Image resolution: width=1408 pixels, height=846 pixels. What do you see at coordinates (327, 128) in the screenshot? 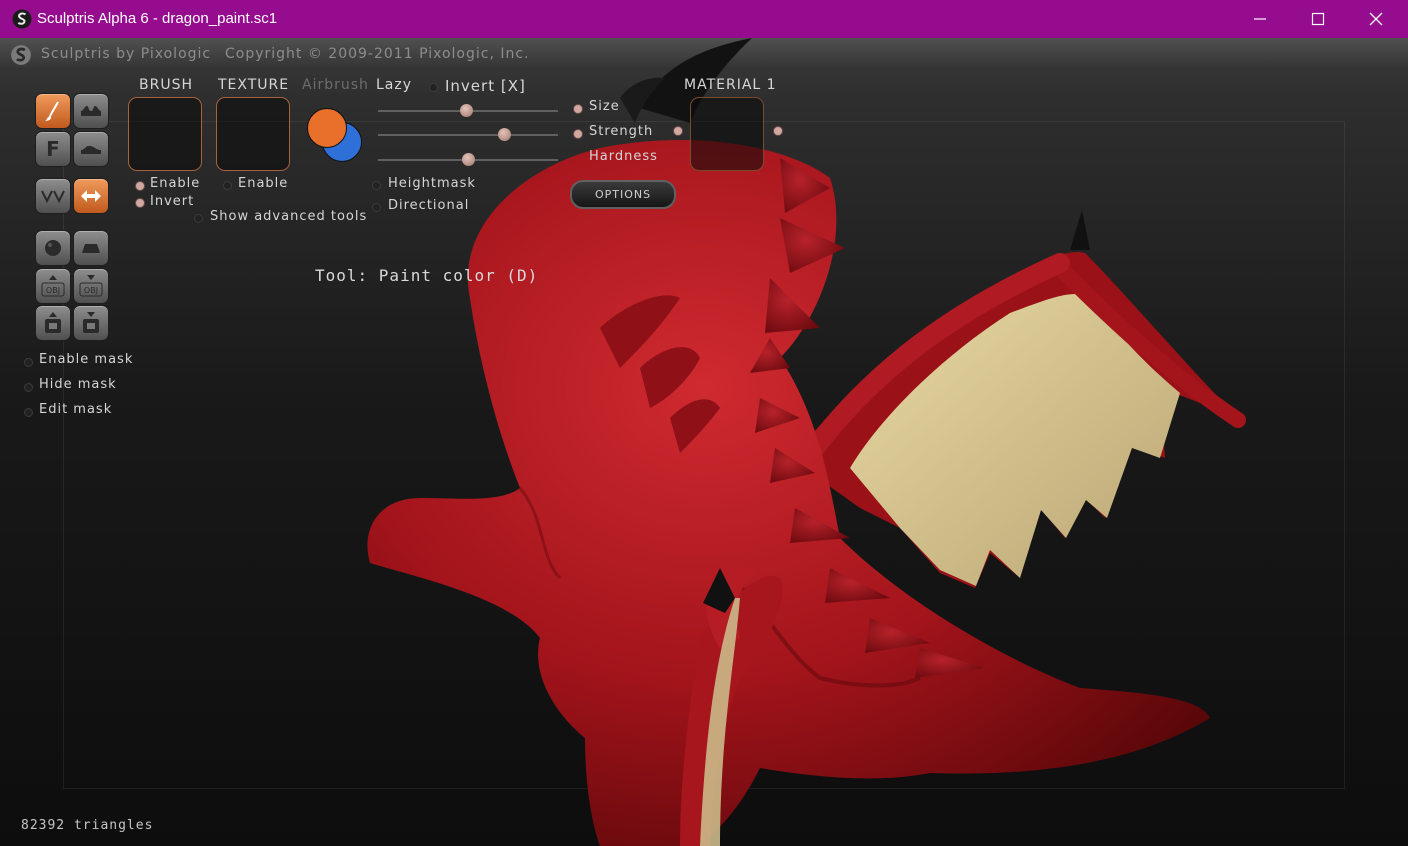
I see `primary-color-swatch` at bounding box center [327, 128].